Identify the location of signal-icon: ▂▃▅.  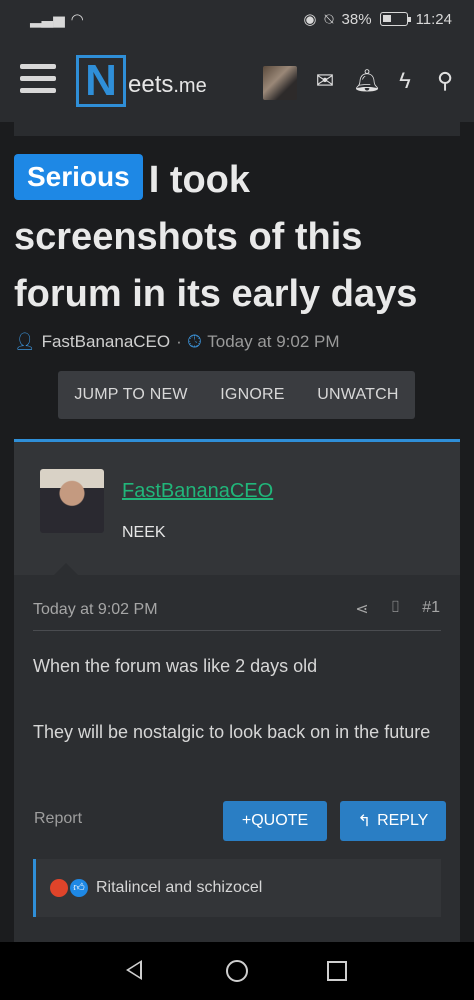
(47, 19).